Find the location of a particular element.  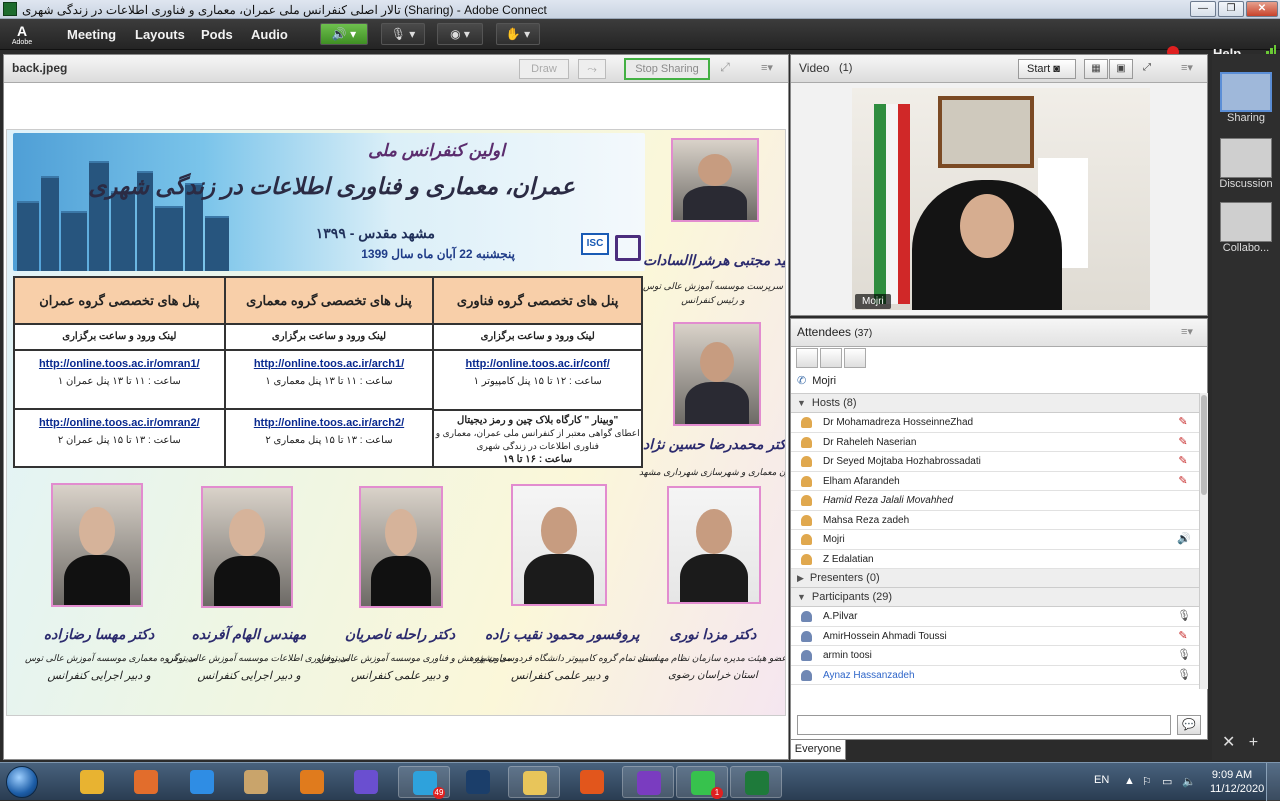

panel-link: http://online.toos.ac.ir/arch1/ is located at coordinates (329, 364).